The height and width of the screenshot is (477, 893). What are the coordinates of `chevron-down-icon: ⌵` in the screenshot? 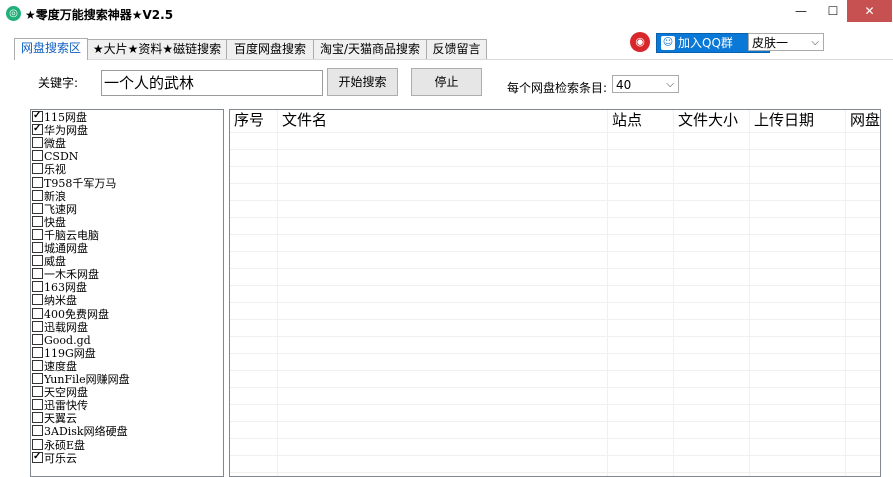 It's located at (815, 42).